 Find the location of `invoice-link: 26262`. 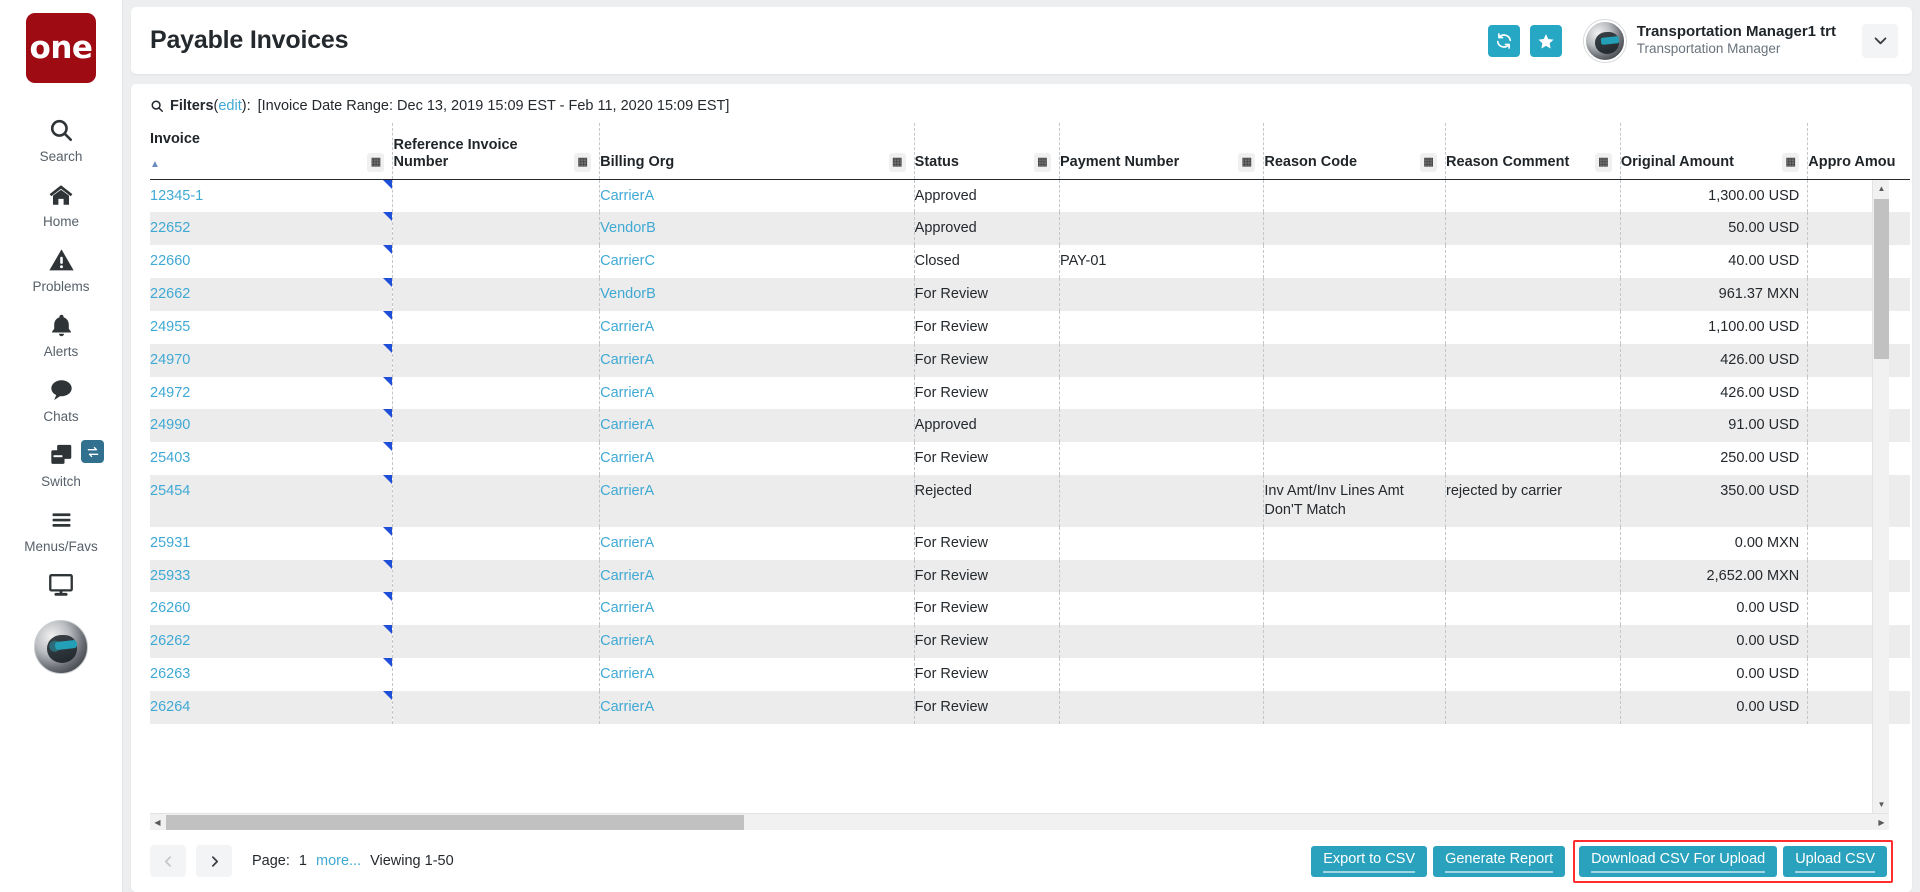

invoice-link: 26262 is located at coordinates (170, 641).